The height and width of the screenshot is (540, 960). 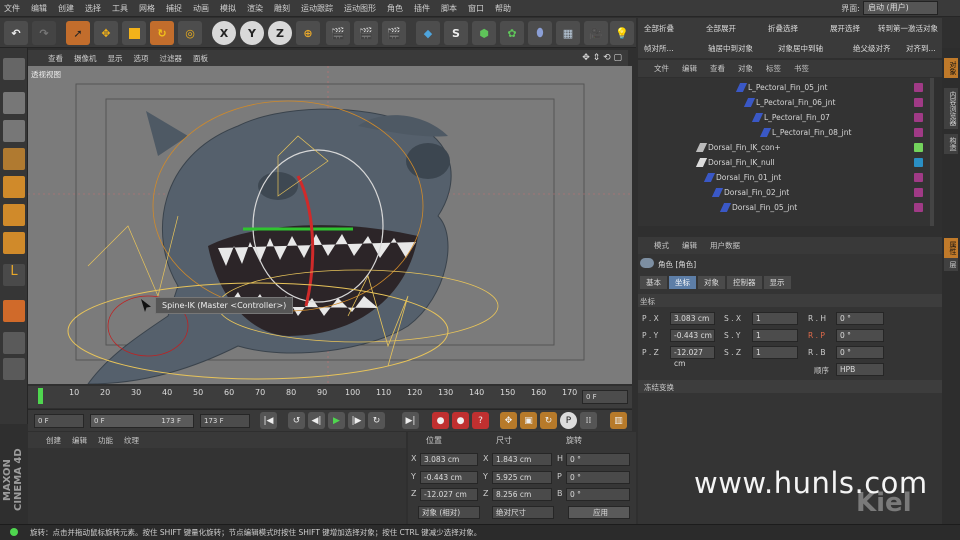 I want to click on coord-pos-y: -0.443 cm, so click(x=449, y=477).